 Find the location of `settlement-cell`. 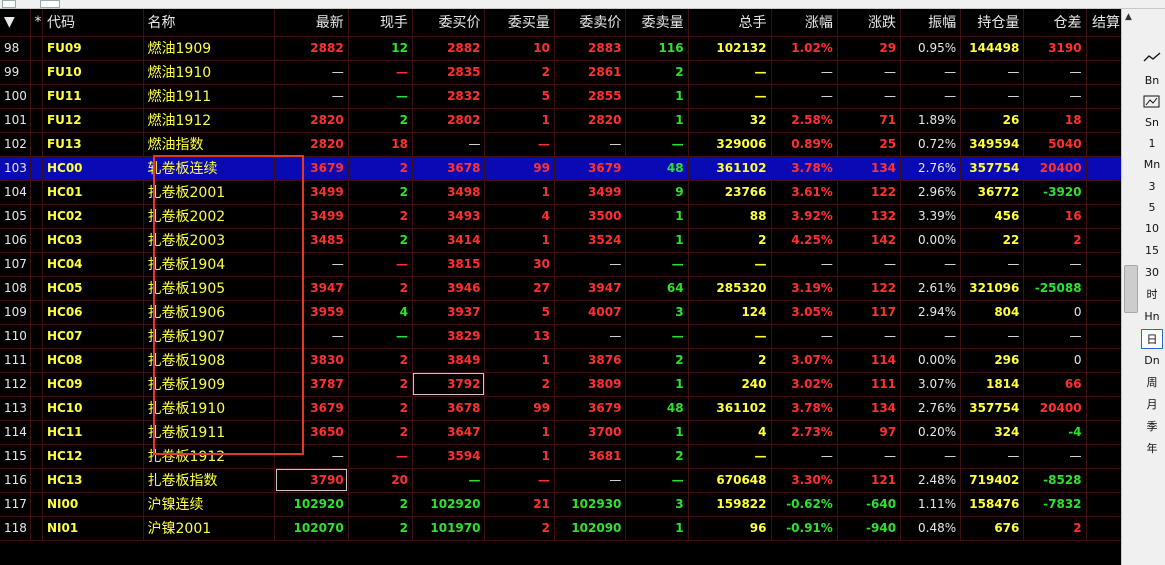

settlement-cell is located at coordinates (1105, 72).